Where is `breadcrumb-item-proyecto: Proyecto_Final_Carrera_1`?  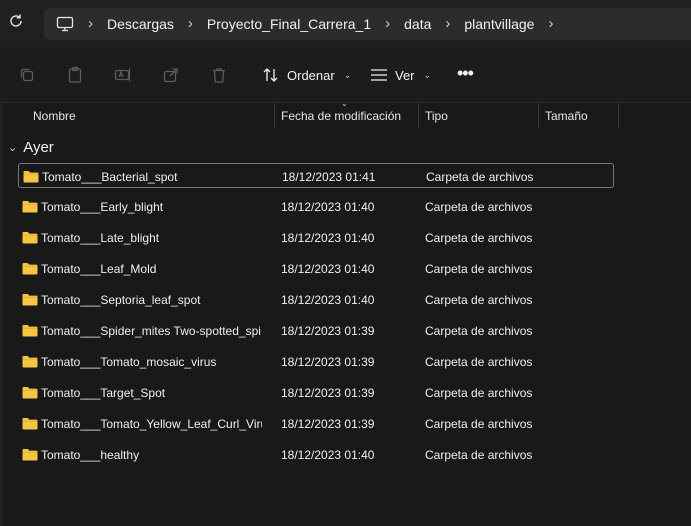 breadcrumb-item-proyecto: Proyecto_Final_Carrera_1 is located at coordinates (289, 24).